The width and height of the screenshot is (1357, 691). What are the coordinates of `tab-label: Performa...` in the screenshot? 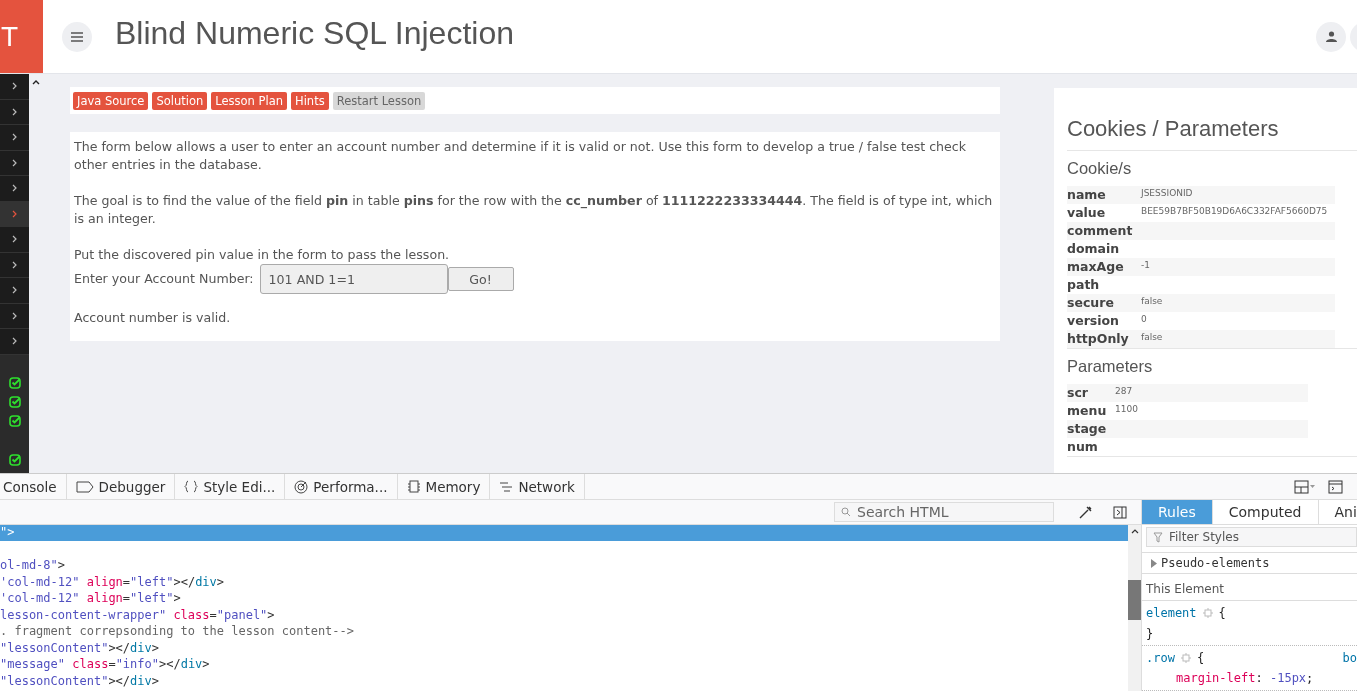 It's located at (350, 486).